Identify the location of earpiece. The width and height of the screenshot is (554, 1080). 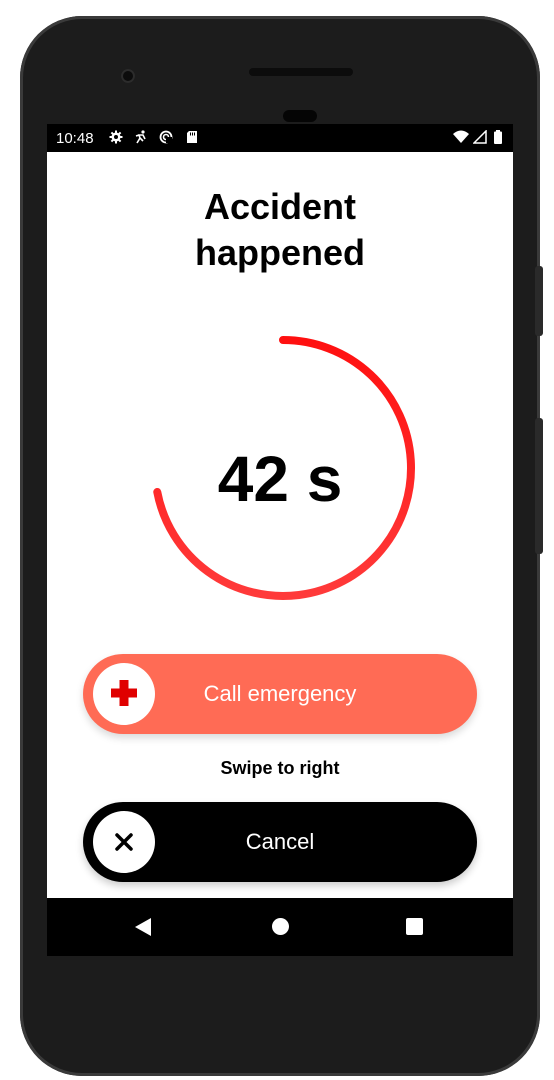
(300, 116).